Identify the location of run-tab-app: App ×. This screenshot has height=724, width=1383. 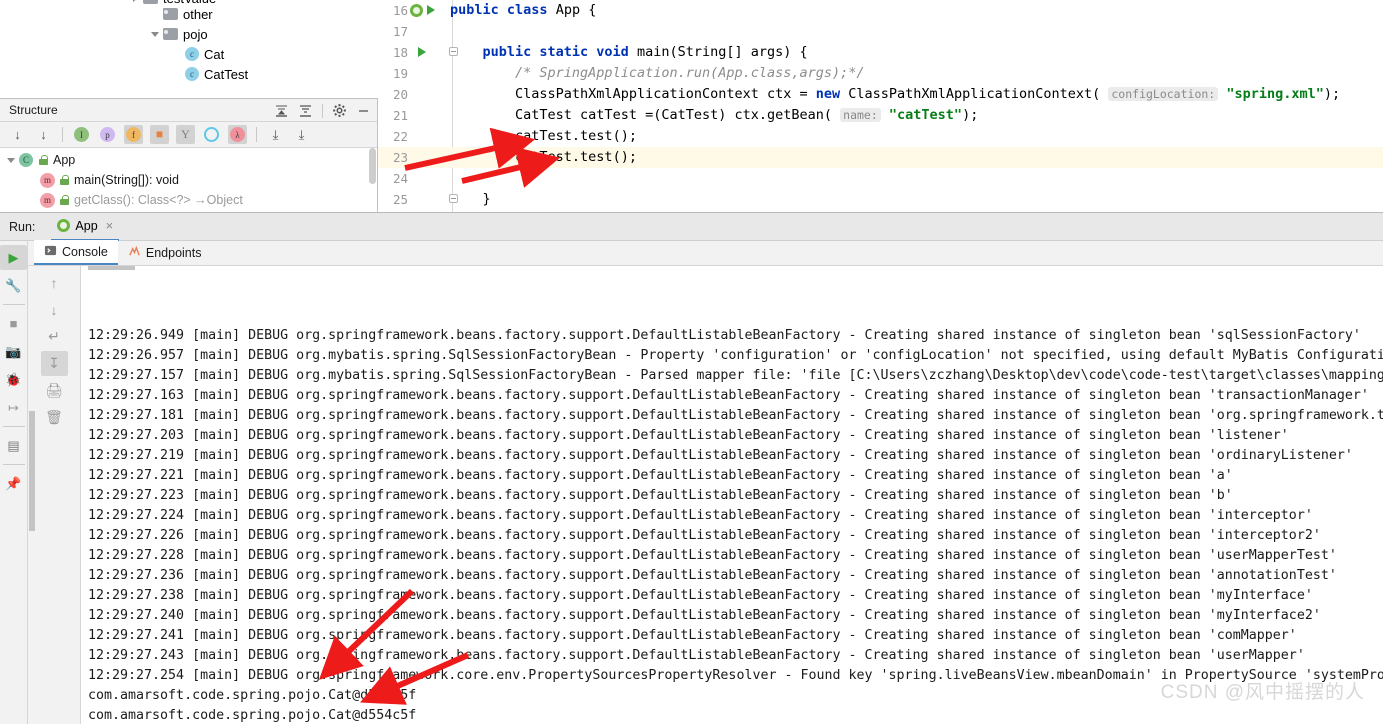
(85, 227).